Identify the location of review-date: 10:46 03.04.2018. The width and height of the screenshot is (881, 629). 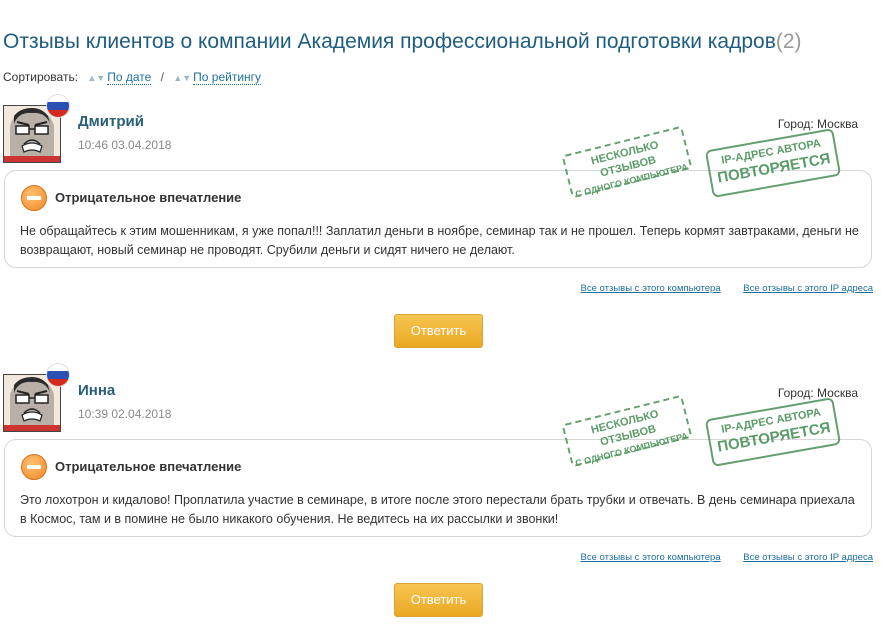
(125, 145).